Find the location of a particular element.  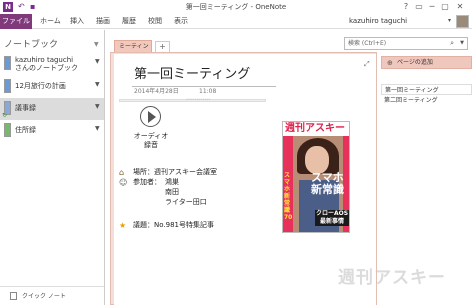

close-button: ✕ is located at coordinates (460, 7).